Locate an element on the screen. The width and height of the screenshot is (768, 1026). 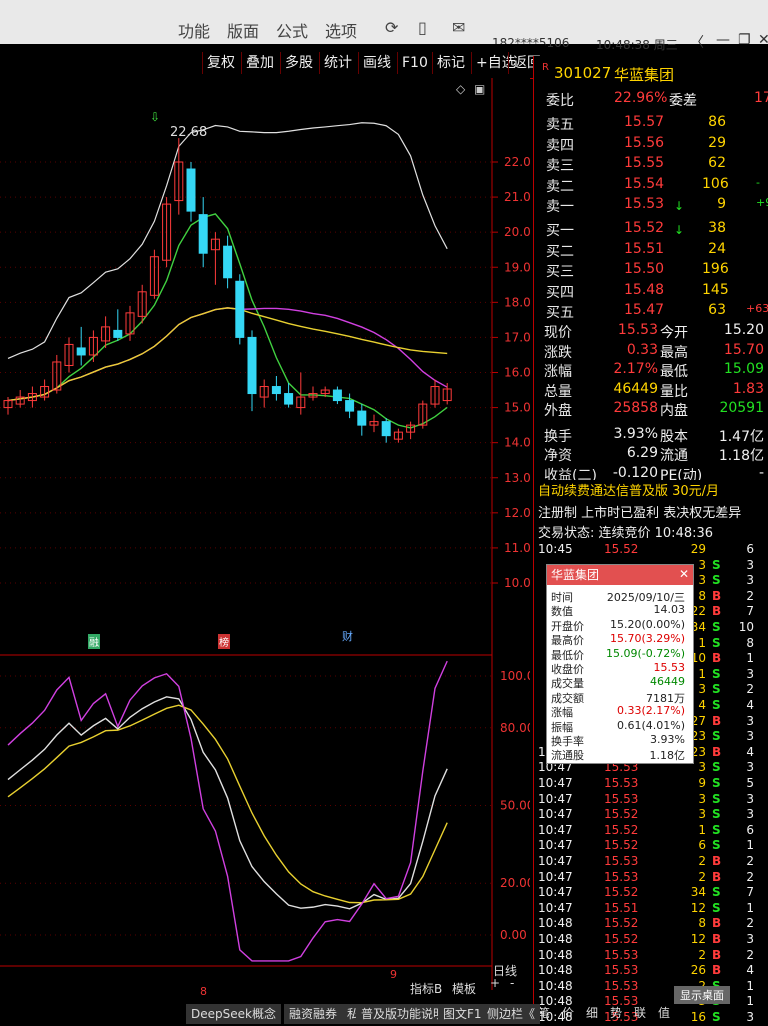
quote-label: 涨跌 is located at coordinates (558, 352).